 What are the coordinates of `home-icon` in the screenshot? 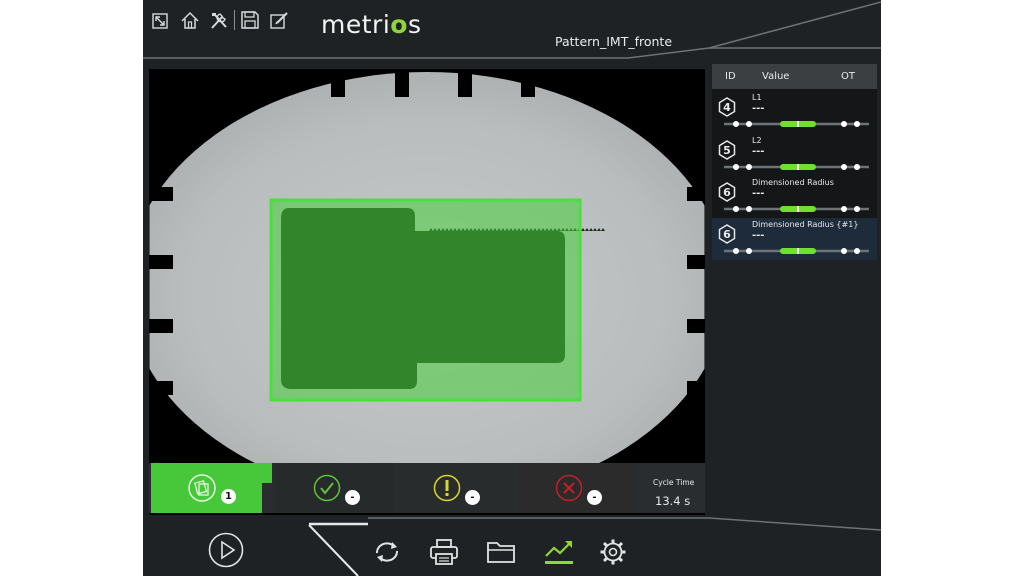 It's located at (190, 20).